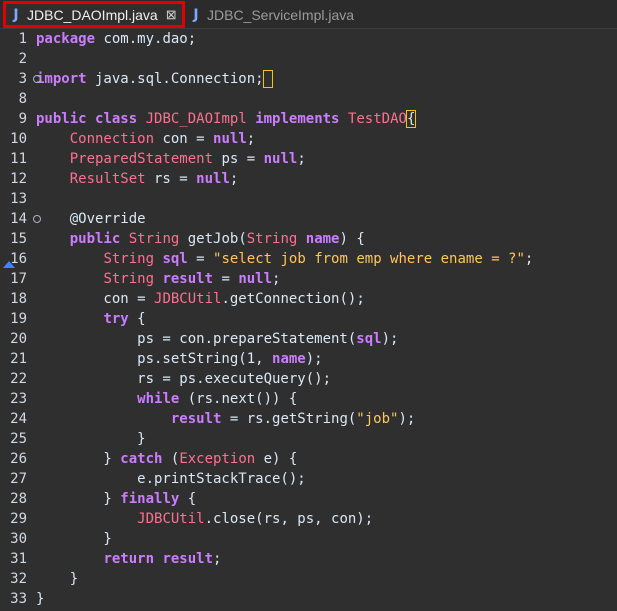  Describe the element at coordinates (18, 559) in the screenshot. I see `line-number: 31` at that location.